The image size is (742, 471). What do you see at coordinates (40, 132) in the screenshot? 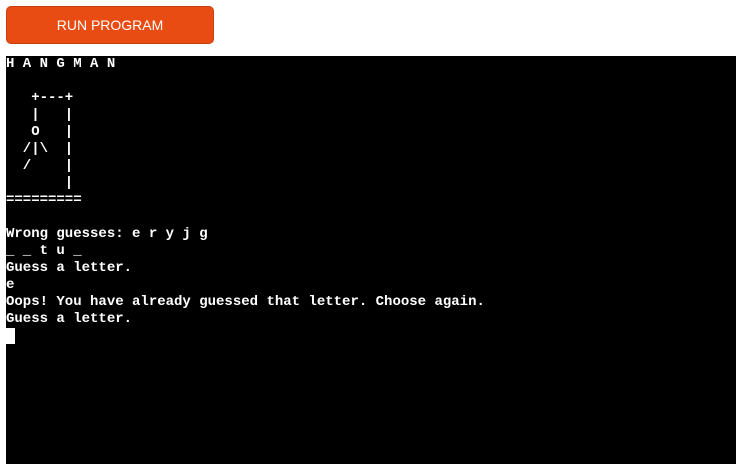
I see `terminal-line: O |` at bounding box center [40, 132].